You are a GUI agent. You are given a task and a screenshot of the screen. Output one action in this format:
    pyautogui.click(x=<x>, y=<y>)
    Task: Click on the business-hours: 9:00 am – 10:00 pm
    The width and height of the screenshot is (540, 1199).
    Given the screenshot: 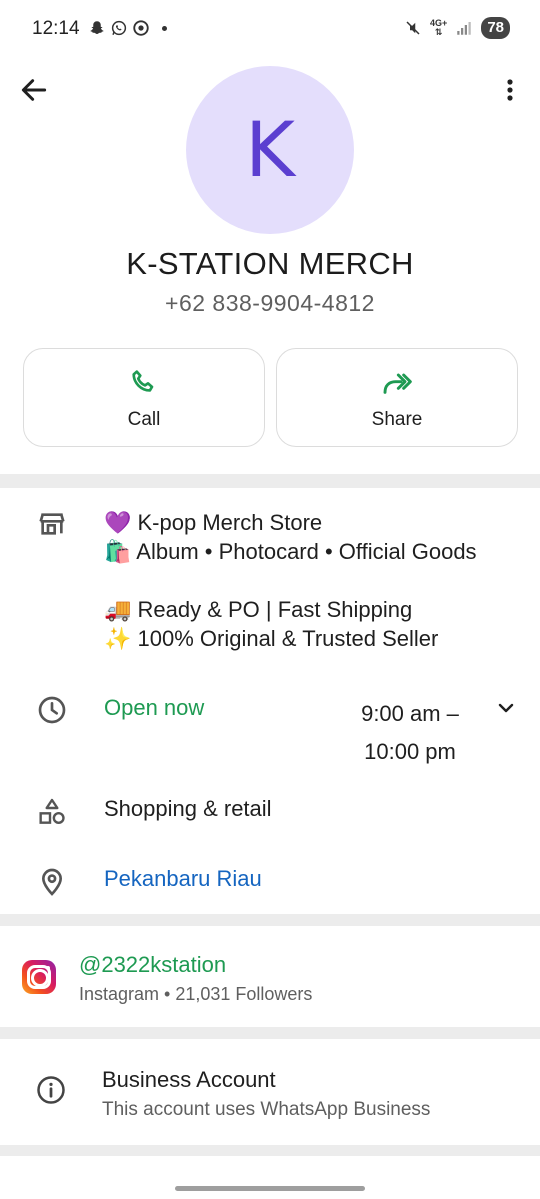 What is the action you would take?
    pyautogui.click(x=410, y=733)
    